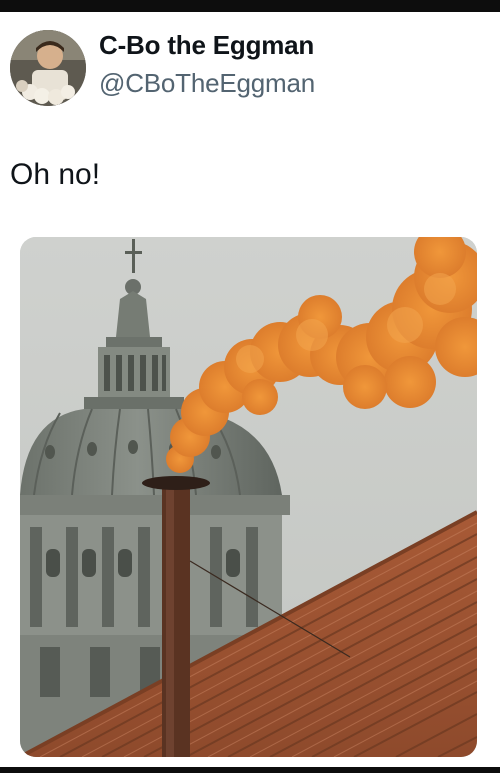 This screenshot has width=500, height=773. I want to click on status-bar-top, so click(250, 6).